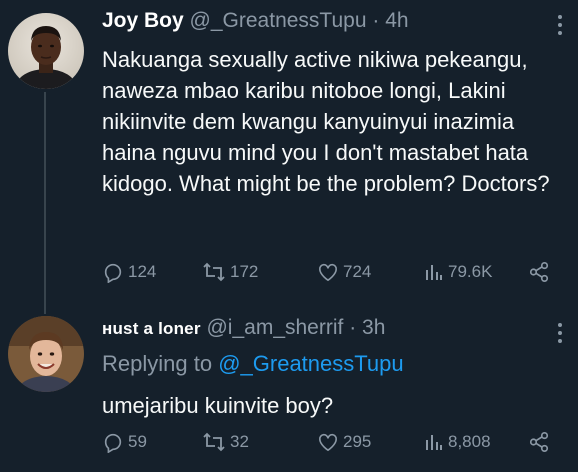  I want to click on like-count: 724, so click(357, 271).